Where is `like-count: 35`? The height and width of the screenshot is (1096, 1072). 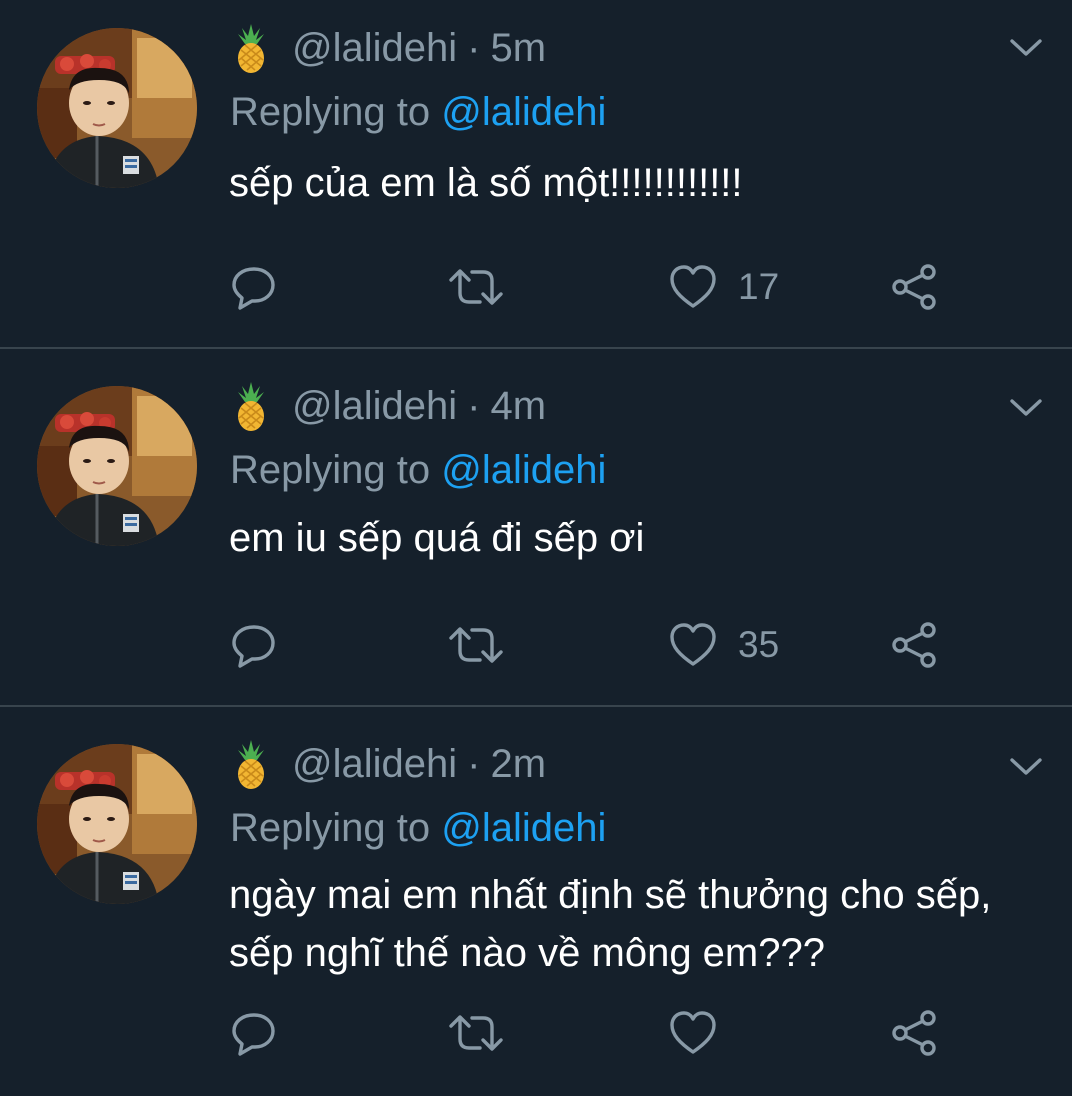 like-count: 35 is located at coordinates (759, 644).